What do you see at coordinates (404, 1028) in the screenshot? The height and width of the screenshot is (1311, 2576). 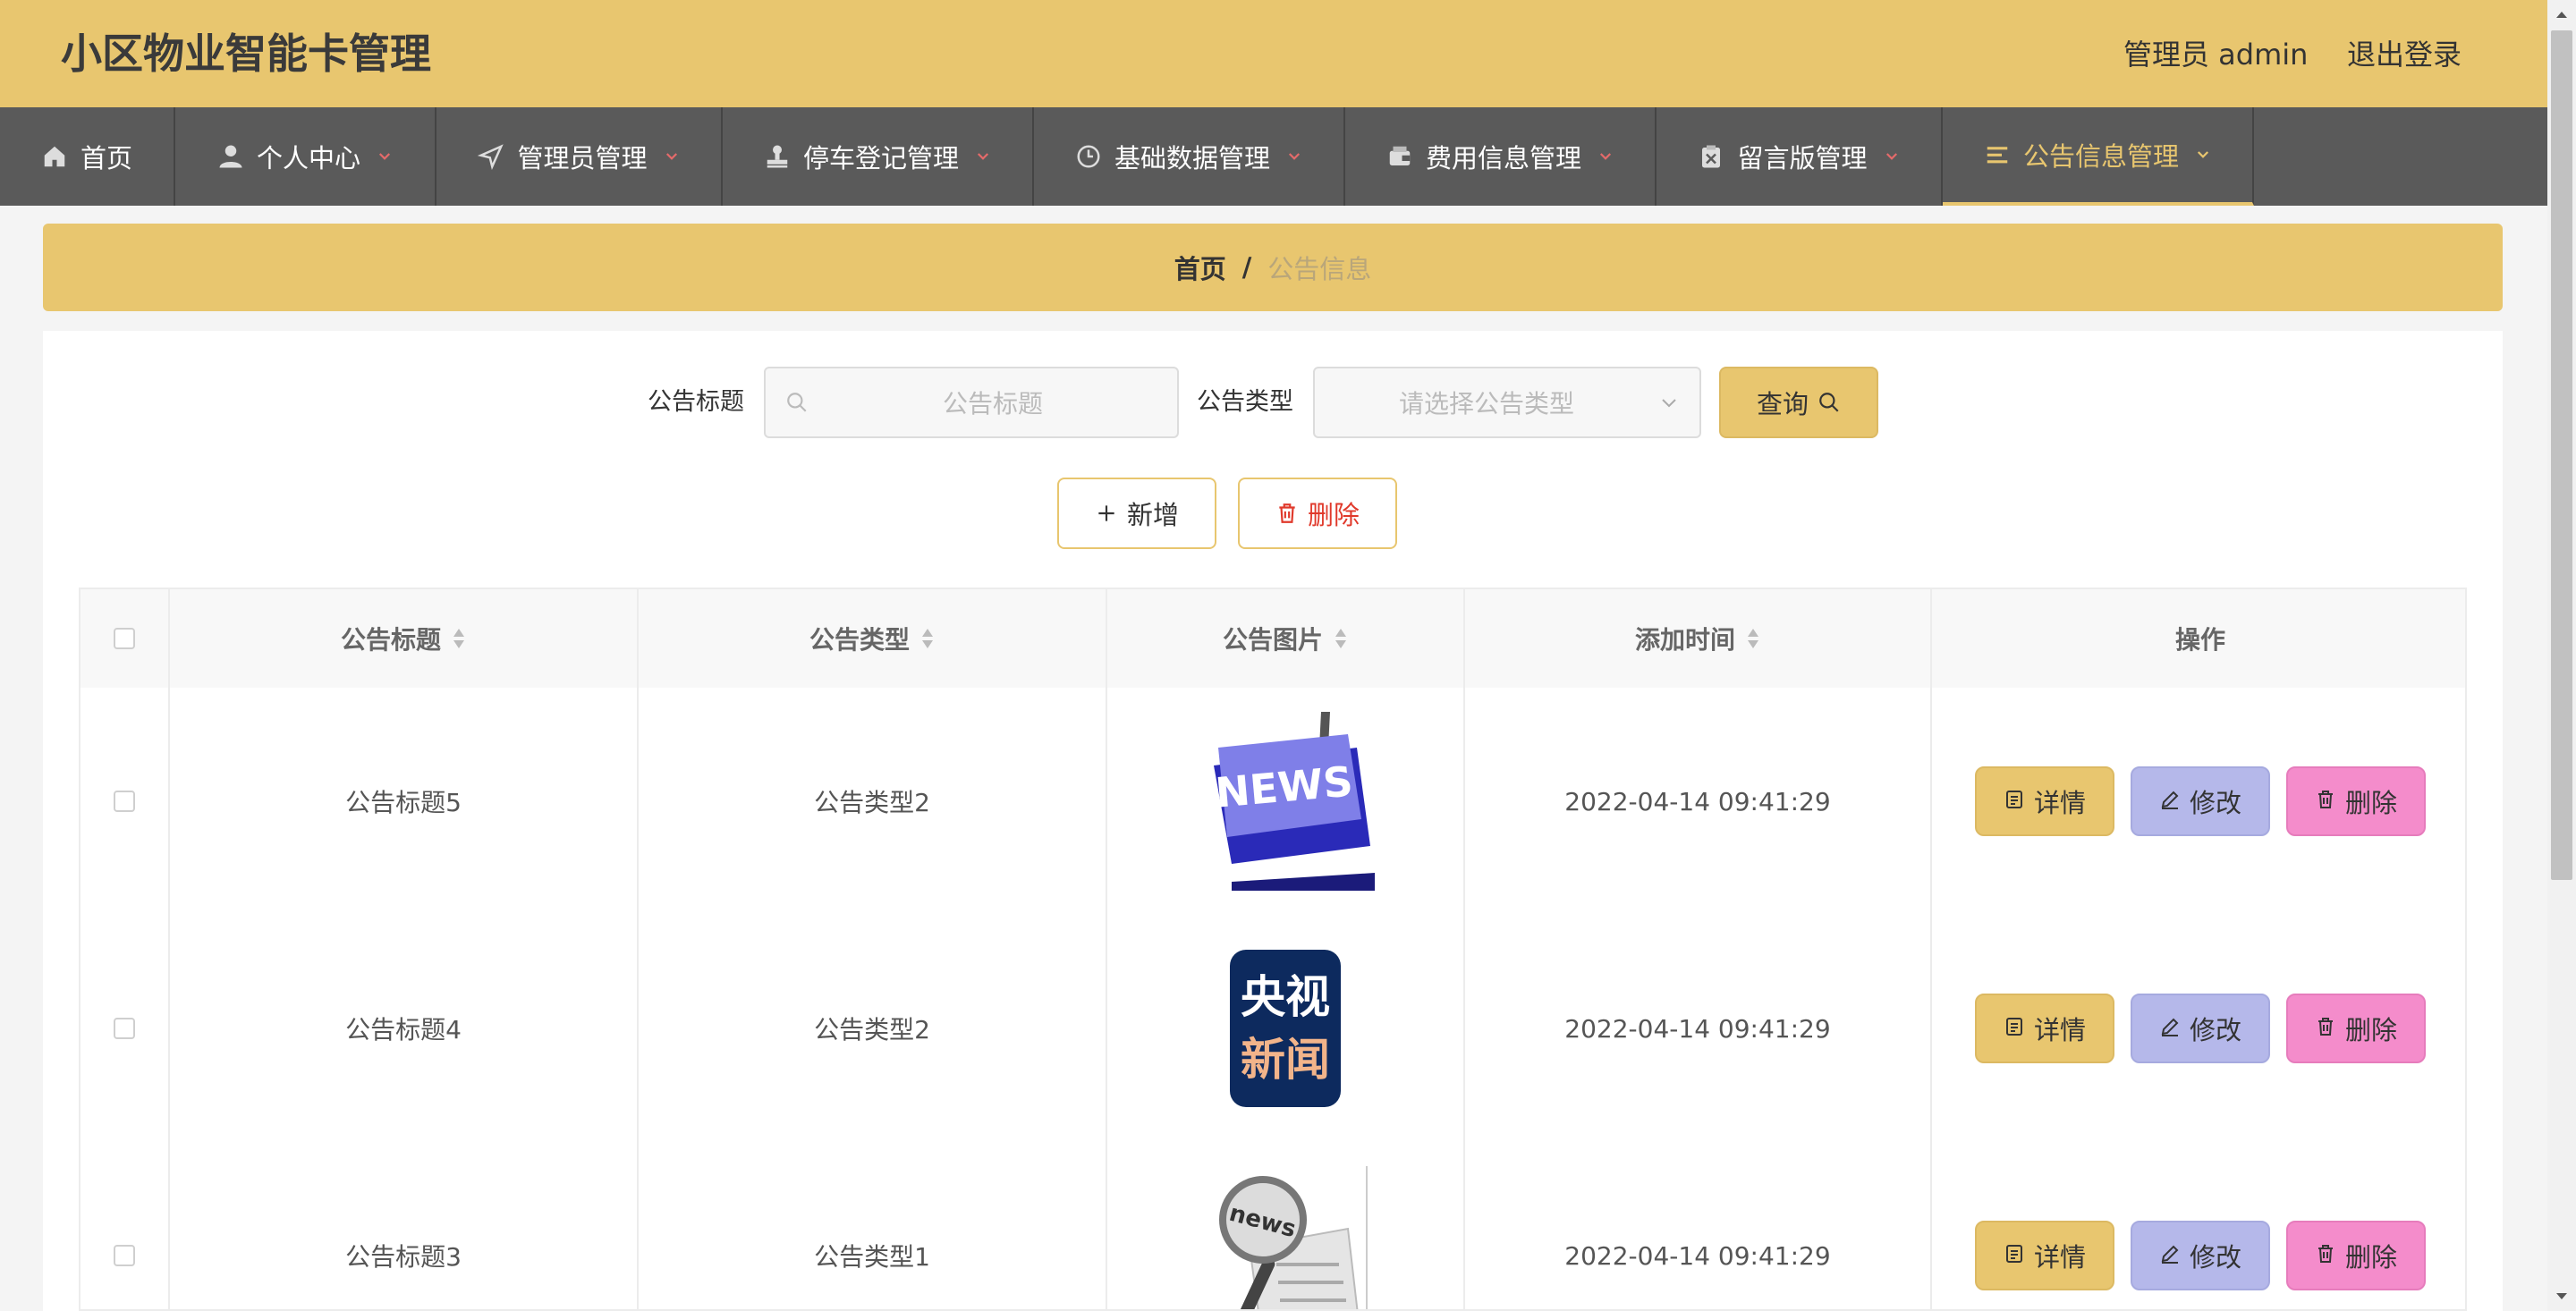 I see `cell-title: 公告标题4` at bounding box center [404, 1028].